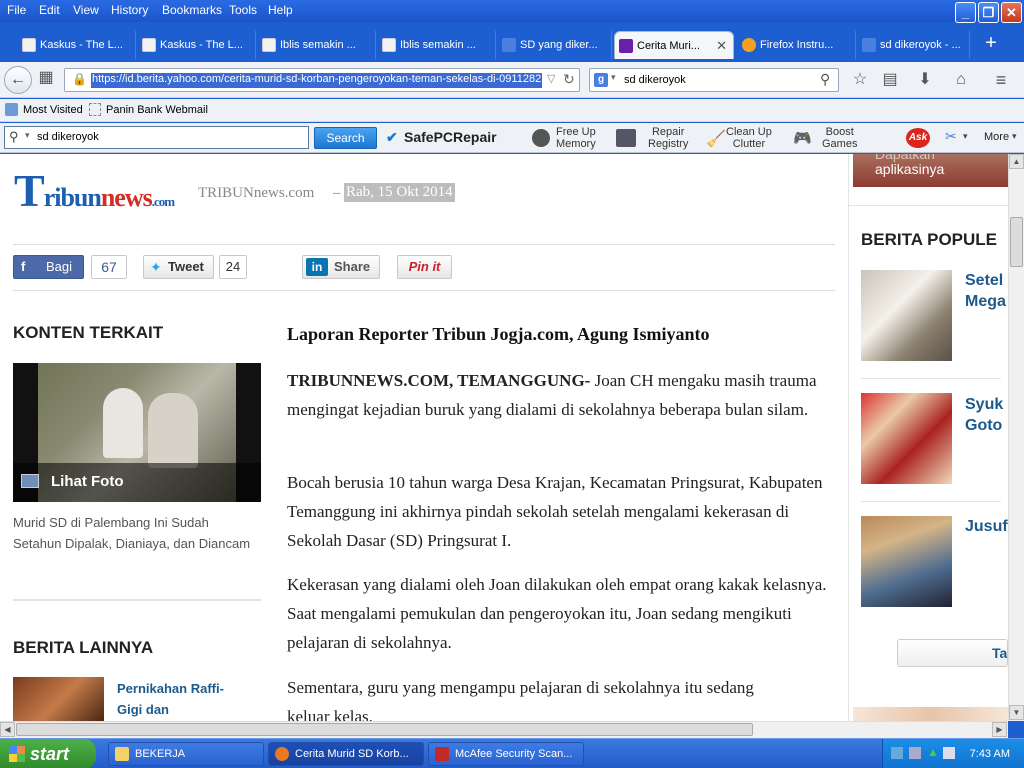 The height and width of the screenshot is (768, 1024). I want to click on tribunnews-logo: Tribunnews.com, so click(94, 190).